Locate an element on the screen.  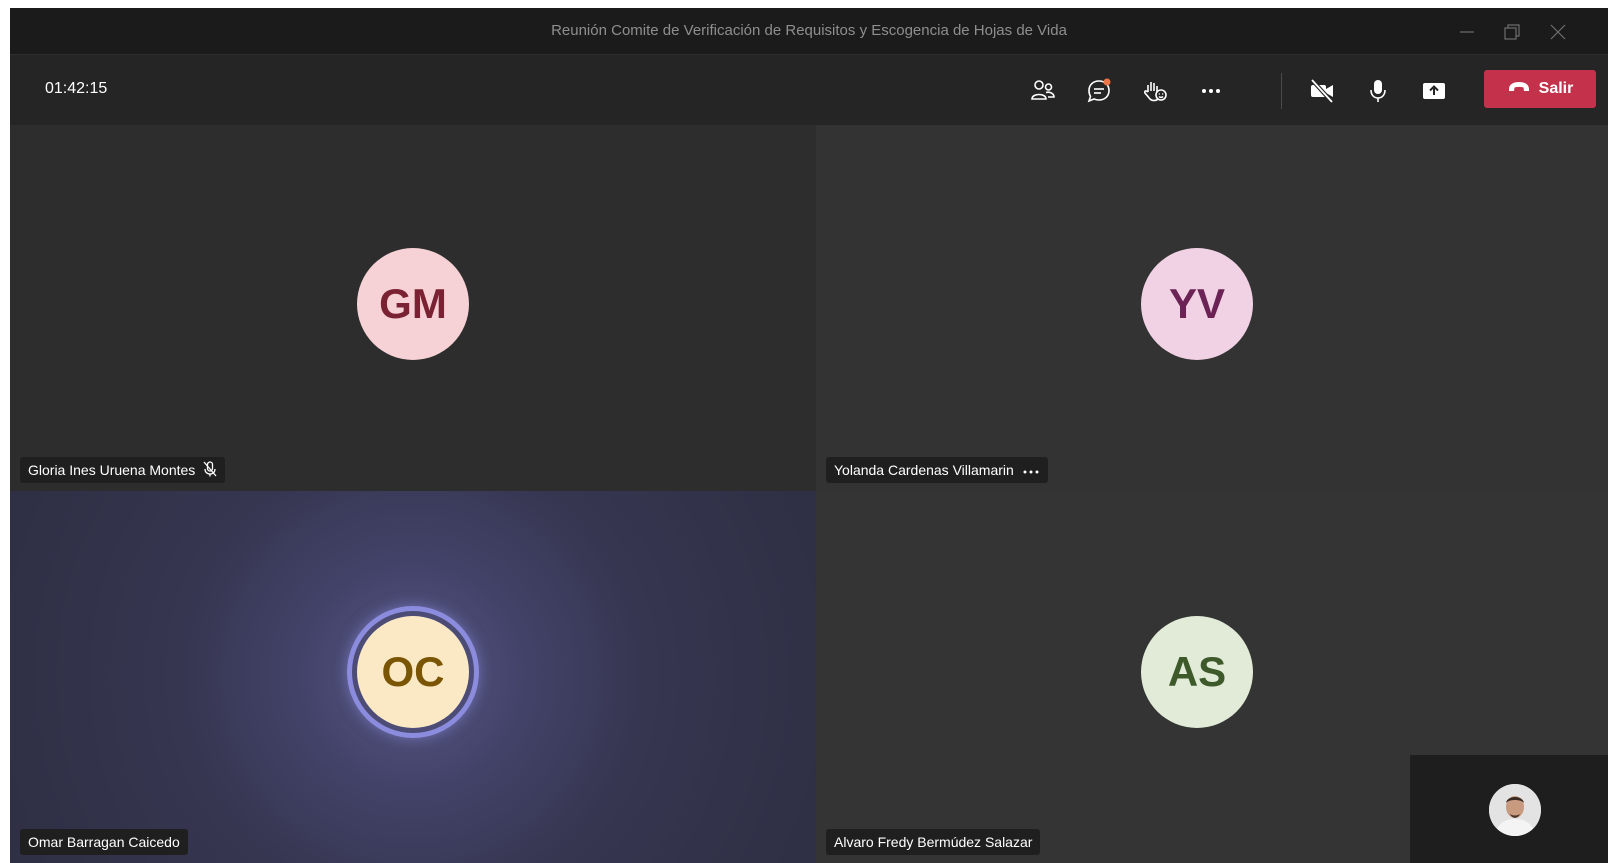
participant-name: Yolanda Cardenas Villamarin is located at coordinates (924, 470).